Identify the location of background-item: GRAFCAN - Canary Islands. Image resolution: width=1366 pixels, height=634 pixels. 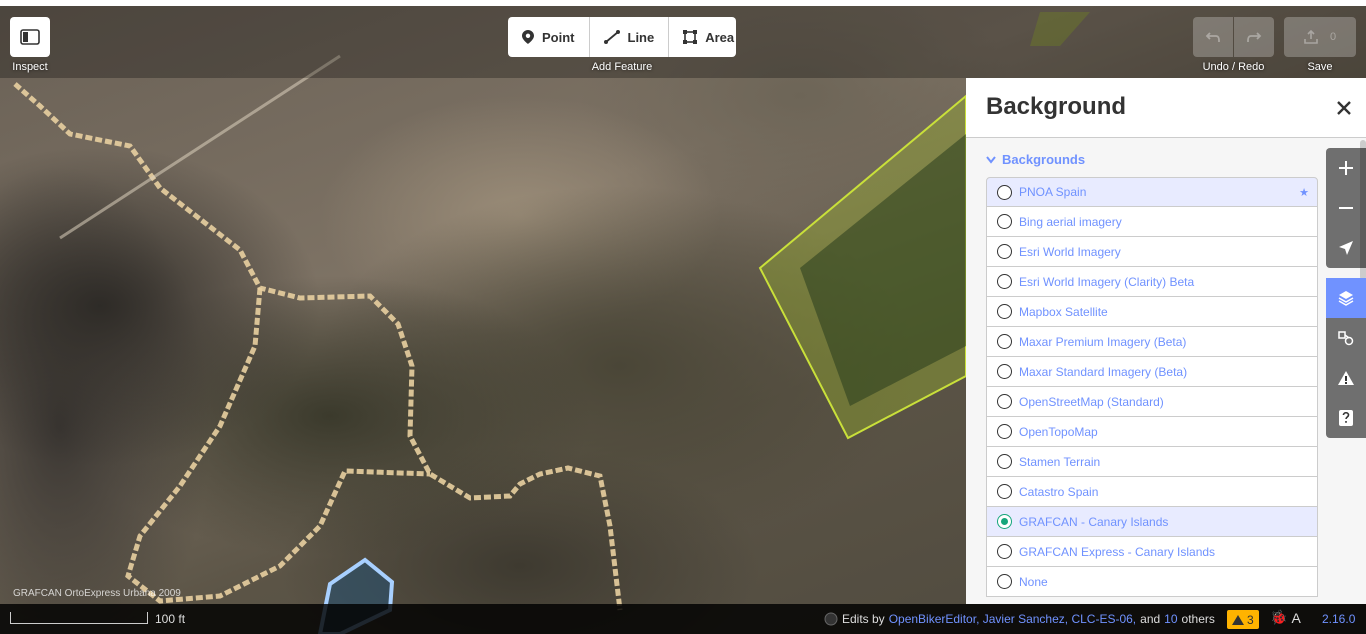
(1152, 522).